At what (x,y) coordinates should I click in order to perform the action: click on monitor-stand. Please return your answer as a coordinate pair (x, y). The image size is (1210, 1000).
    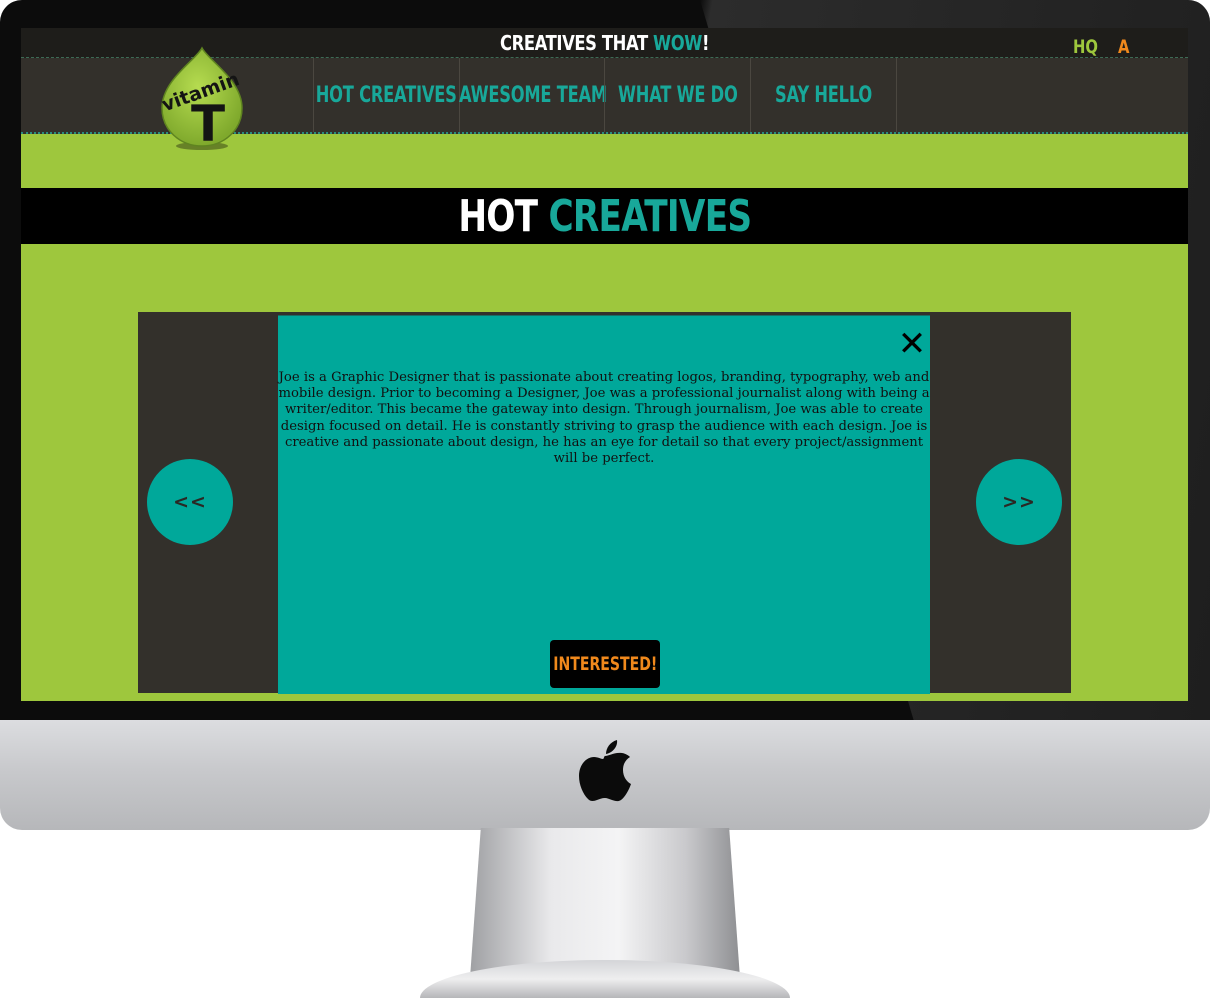
    Looking at the image, I should click on (605, 903).